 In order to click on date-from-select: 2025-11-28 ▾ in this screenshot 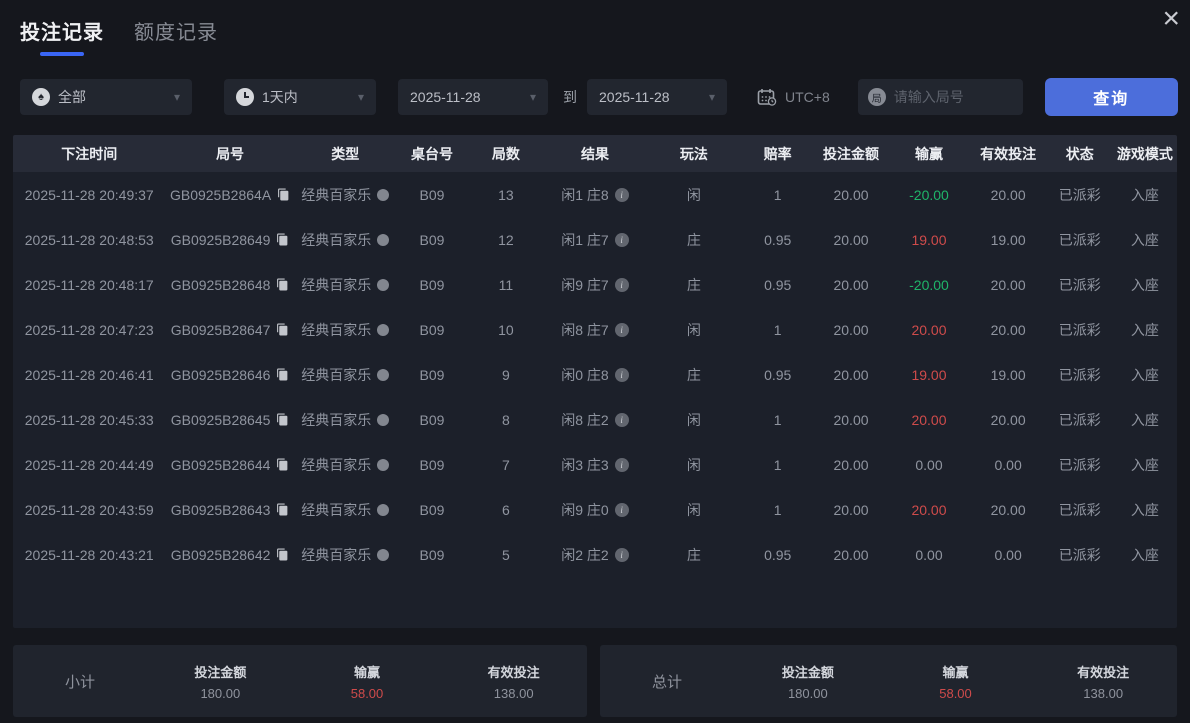, I will do `click(473, 97)`.